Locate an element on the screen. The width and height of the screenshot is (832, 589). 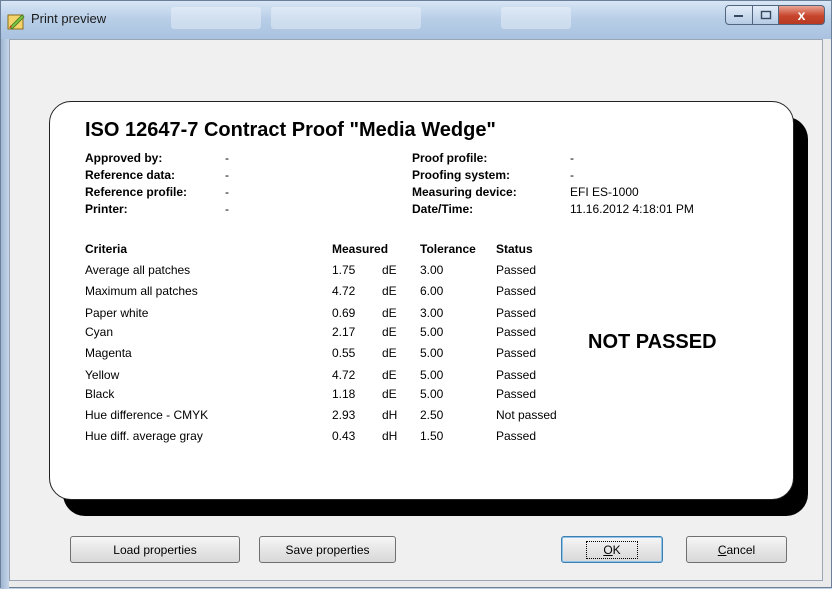
cell-measured: 0.55 is located at coordinates (344, 353).